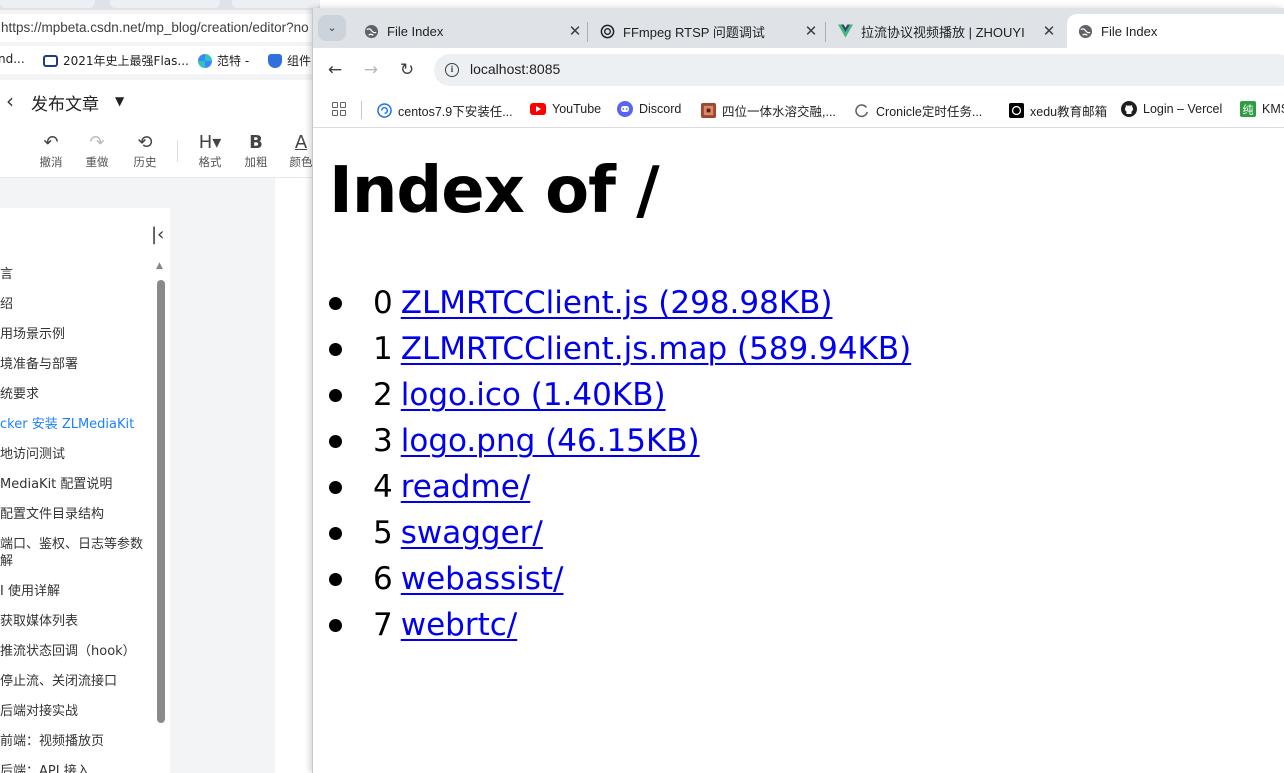  What do you see at coordinates (332, 28) in the screenshot?
I see `tab-search-chevron-icon: ⌄` at bounding box center [332, 28].